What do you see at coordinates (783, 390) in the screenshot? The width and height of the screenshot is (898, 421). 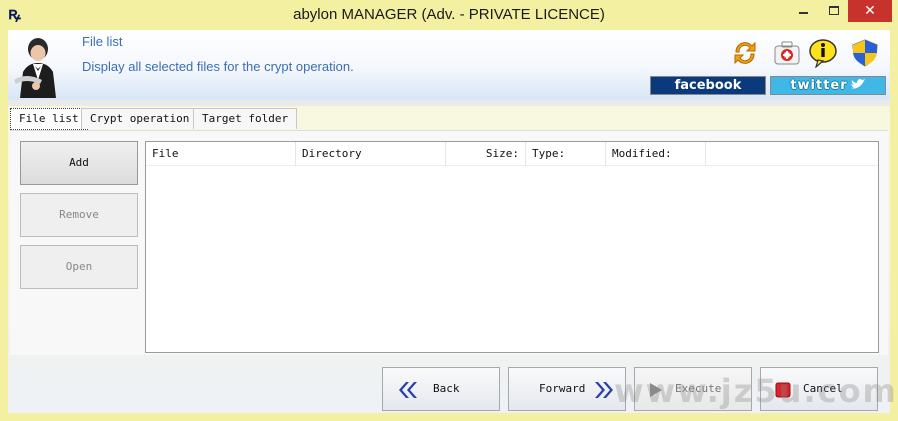 I see `stop-icon` at bounding box center [783, 390].